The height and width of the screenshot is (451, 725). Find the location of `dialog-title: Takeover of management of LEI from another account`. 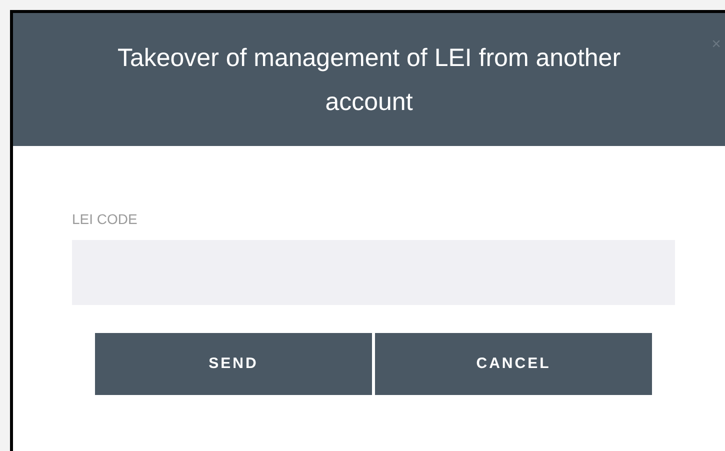

dialog-title: Takeover of management of LEI from another account is located at coordinates (369, 80).